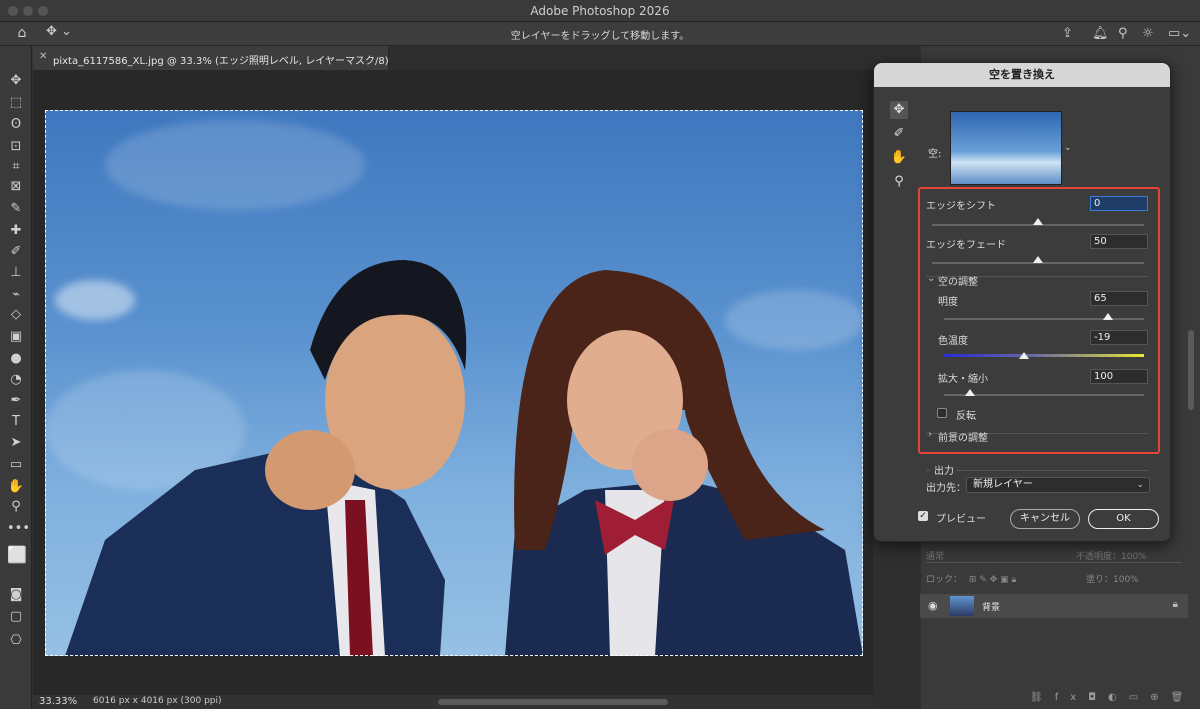  I want to click on brightness-label: 明度, so click(948, 302).